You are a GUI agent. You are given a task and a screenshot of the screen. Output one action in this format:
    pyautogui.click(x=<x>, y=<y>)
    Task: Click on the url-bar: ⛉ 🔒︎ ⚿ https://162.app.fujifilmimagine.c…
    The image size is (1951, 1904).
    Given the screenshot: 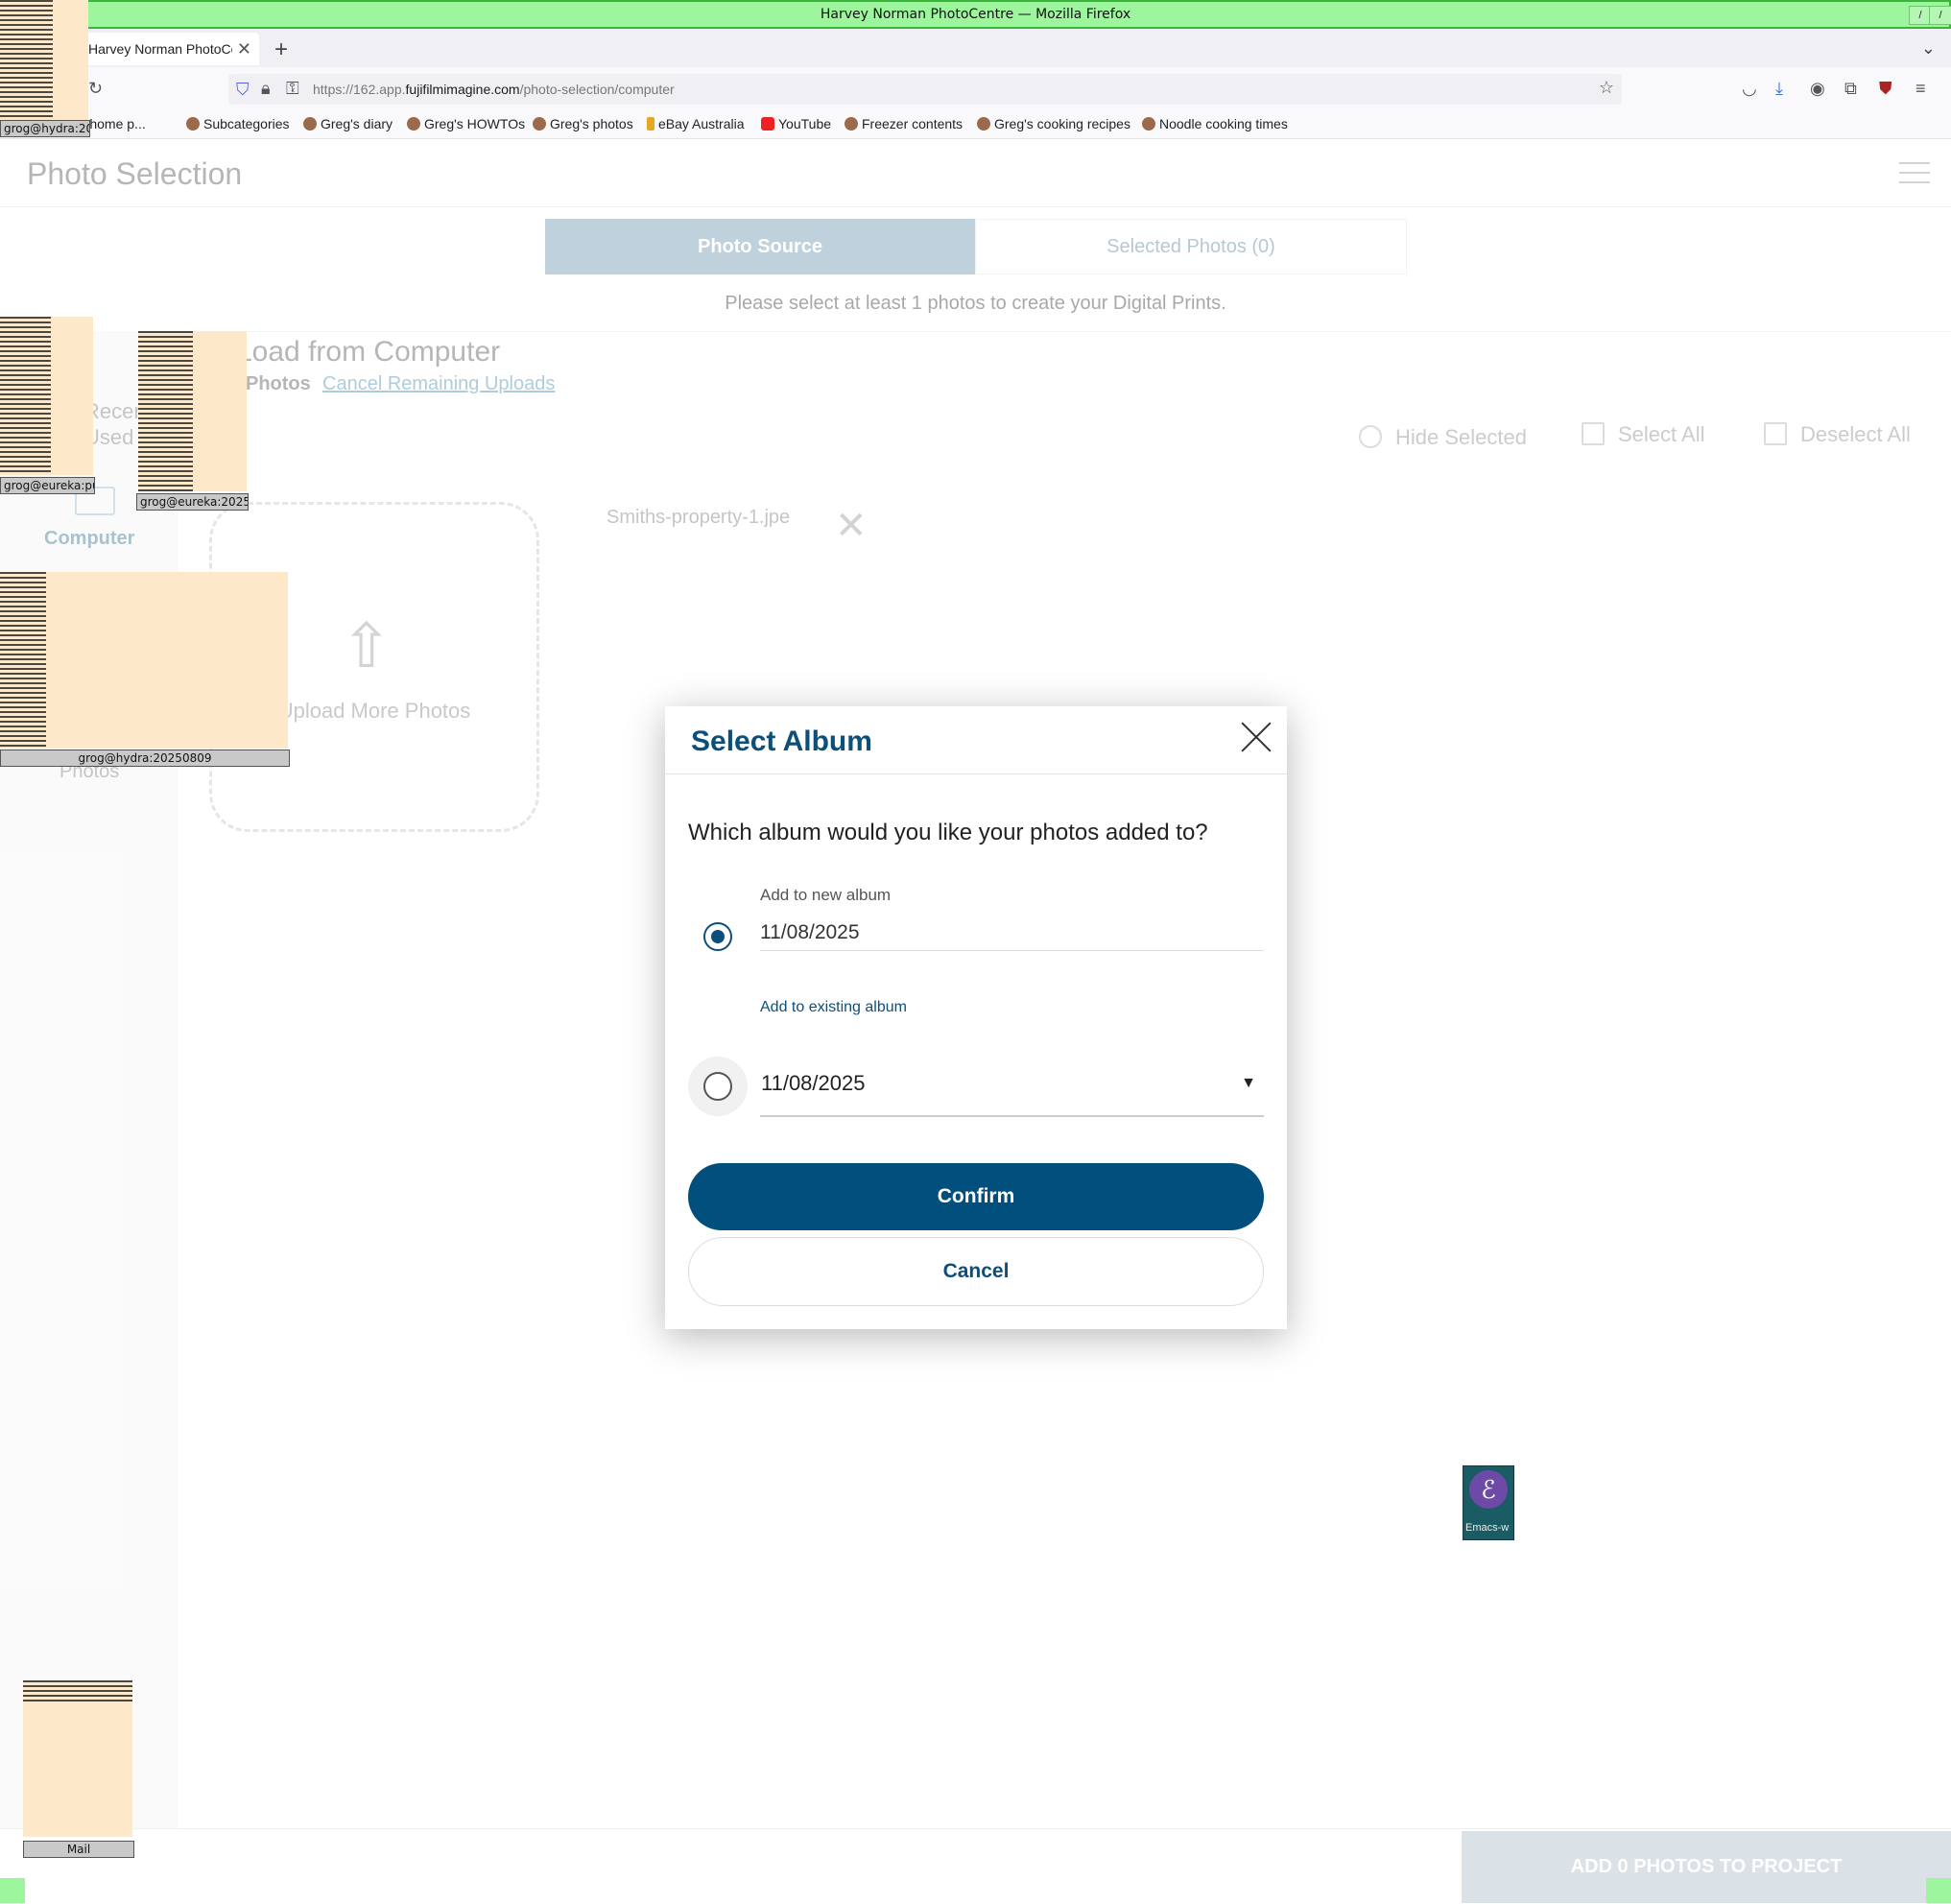 What is the action you would take?
    pyautogui.click(x=925, y=89)
    